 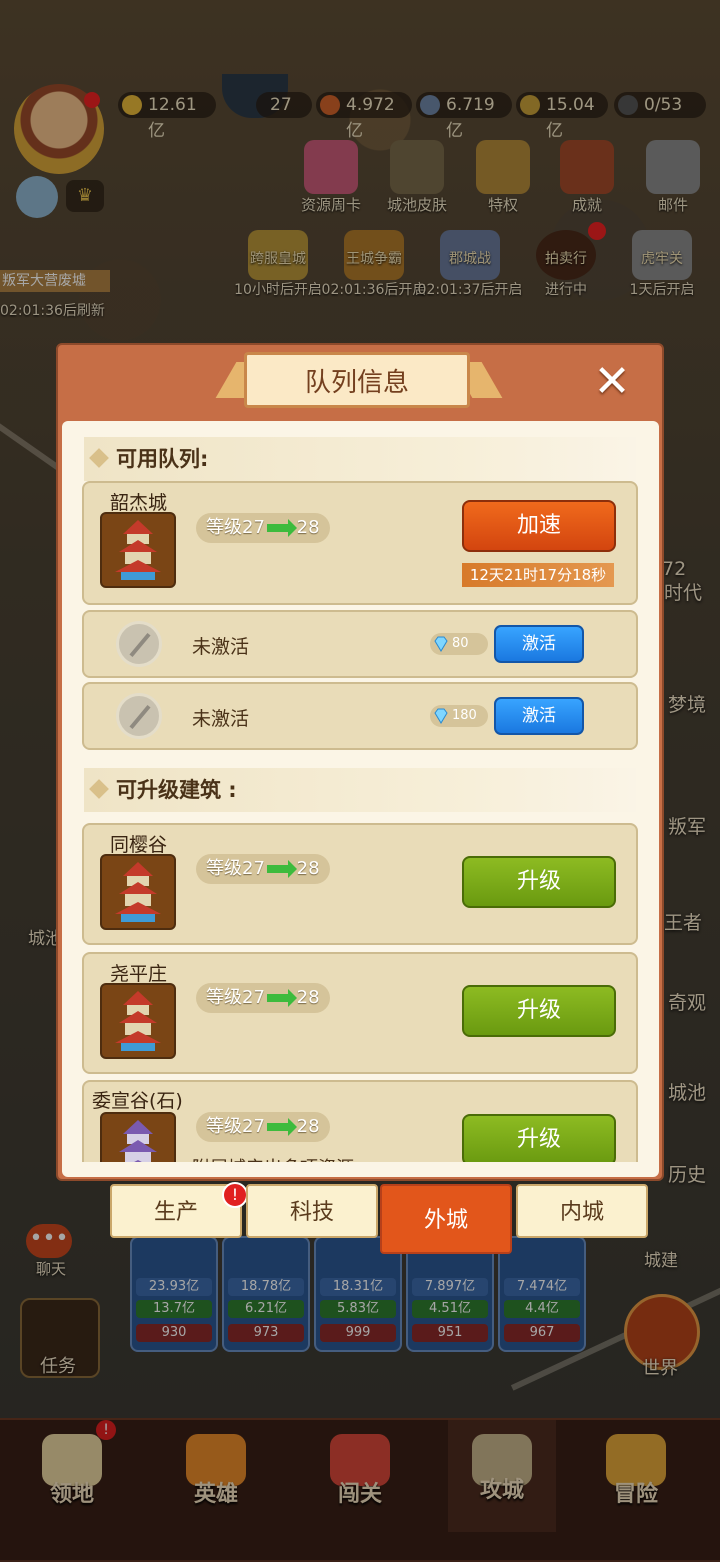 What do you see at coordinates (612, 382) in the screenshot?
I see `close-icon: ✕` at bounding box center [612, 382].